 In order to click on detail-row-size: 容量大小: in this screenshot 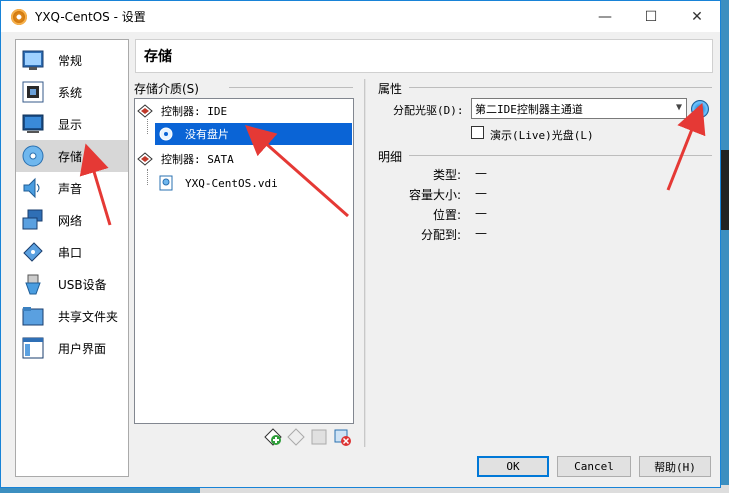, I will do `click(421, 194)`.